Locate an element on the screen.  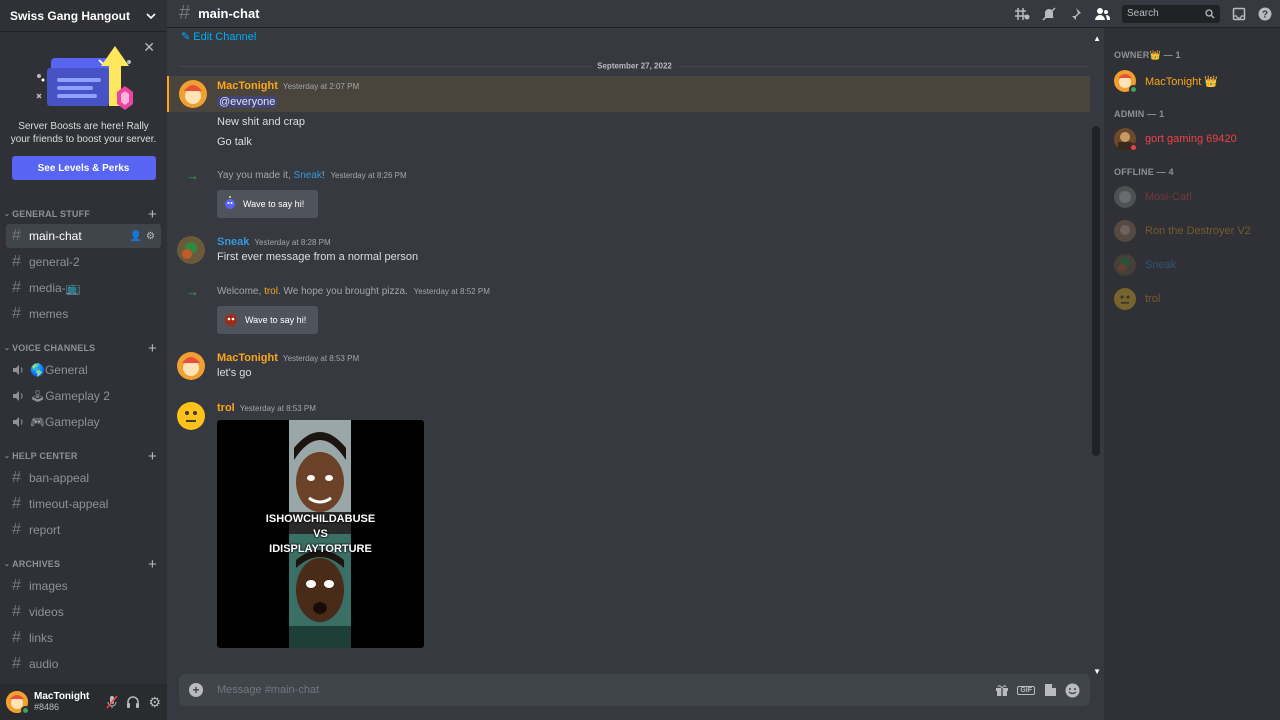
member-item: MacTonight 👑 is located at coordinates (1194, 81).